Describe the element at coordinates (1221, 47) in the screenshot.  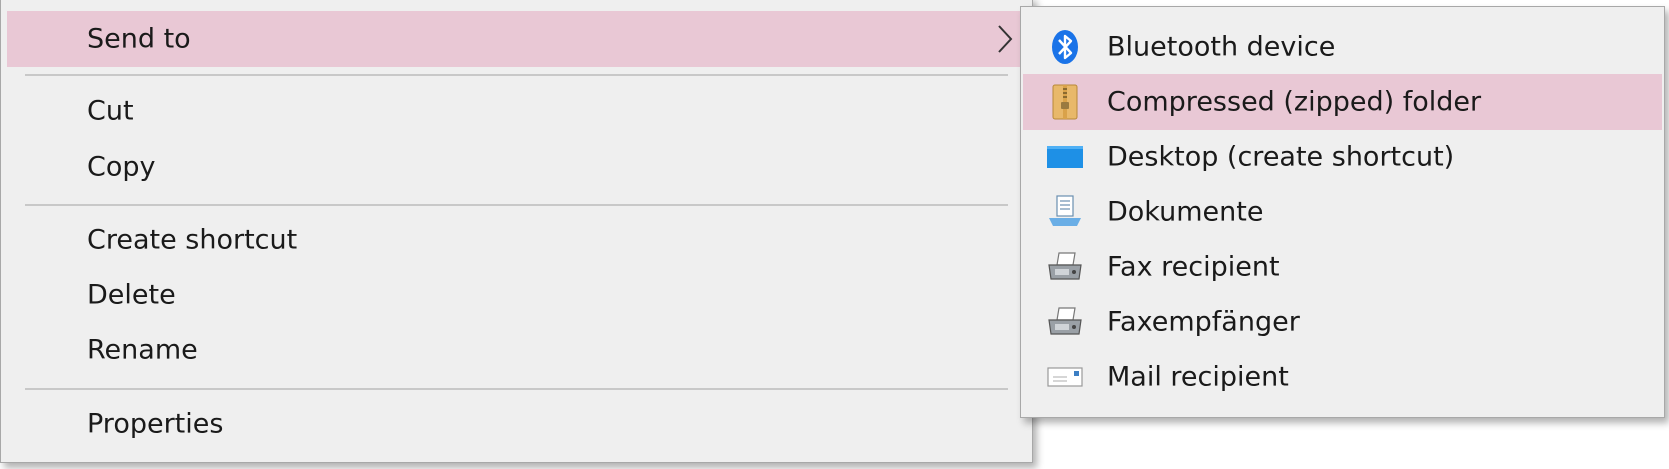
I see `submenu-item-label: Bluetooth device` at that location.